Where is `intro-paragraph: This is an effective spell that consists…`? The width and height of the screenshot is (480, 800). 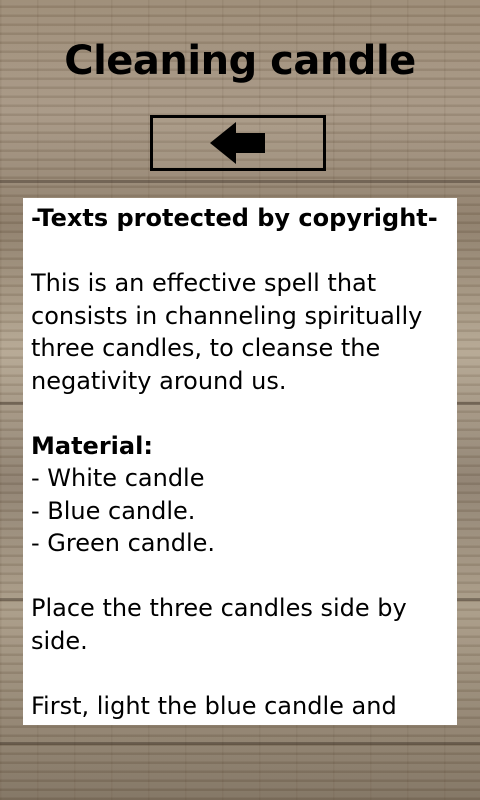 intro-paragraph: This is an effective spell that consists… is located at coordinates (227, 332).